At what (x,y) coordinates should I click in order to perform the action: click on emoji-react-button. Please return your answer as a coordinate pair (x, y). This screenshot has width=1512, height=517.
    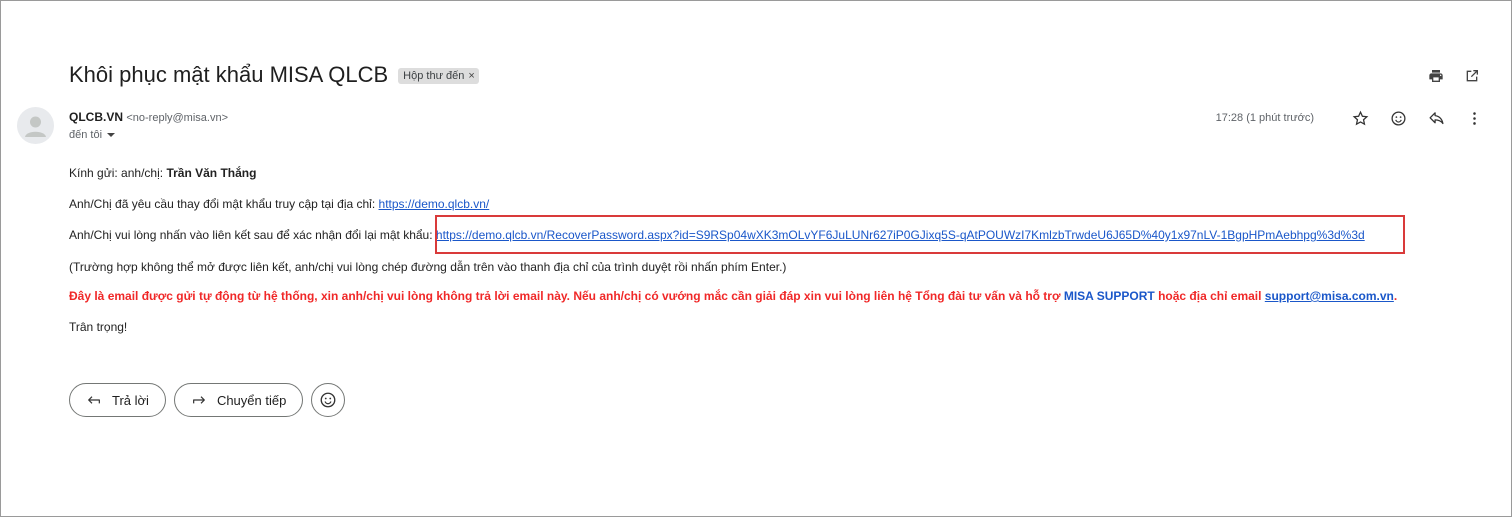
    Looking at the image, I should click on (328, 400).